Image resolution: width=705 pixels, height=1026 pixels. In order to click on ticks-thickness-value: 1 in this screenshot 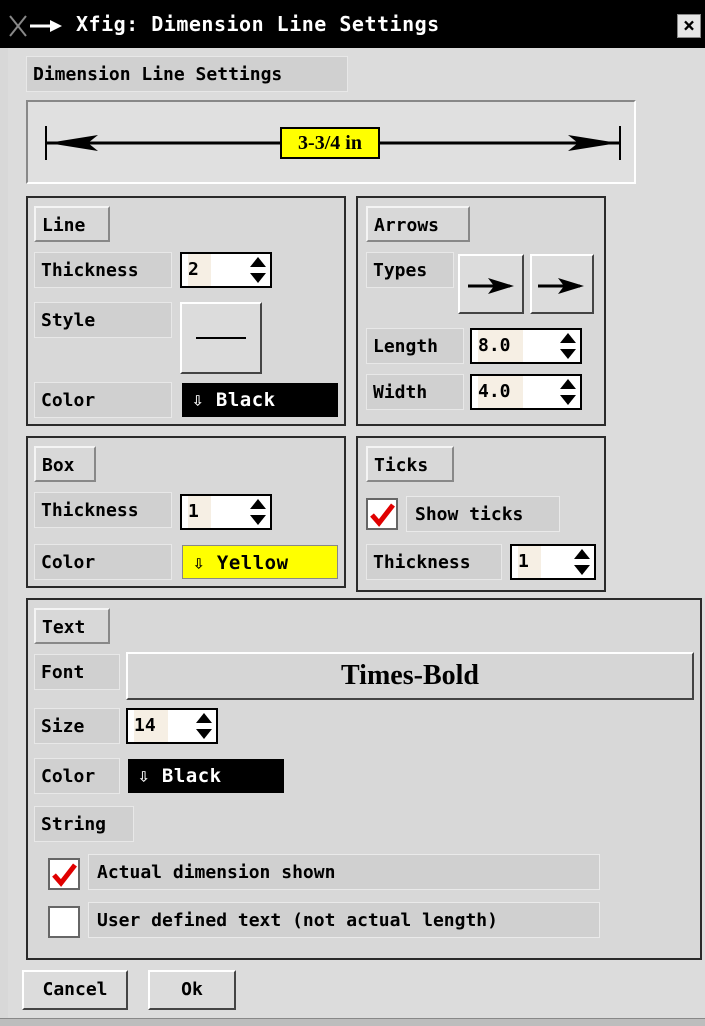, I will do `click(529, 562)`.